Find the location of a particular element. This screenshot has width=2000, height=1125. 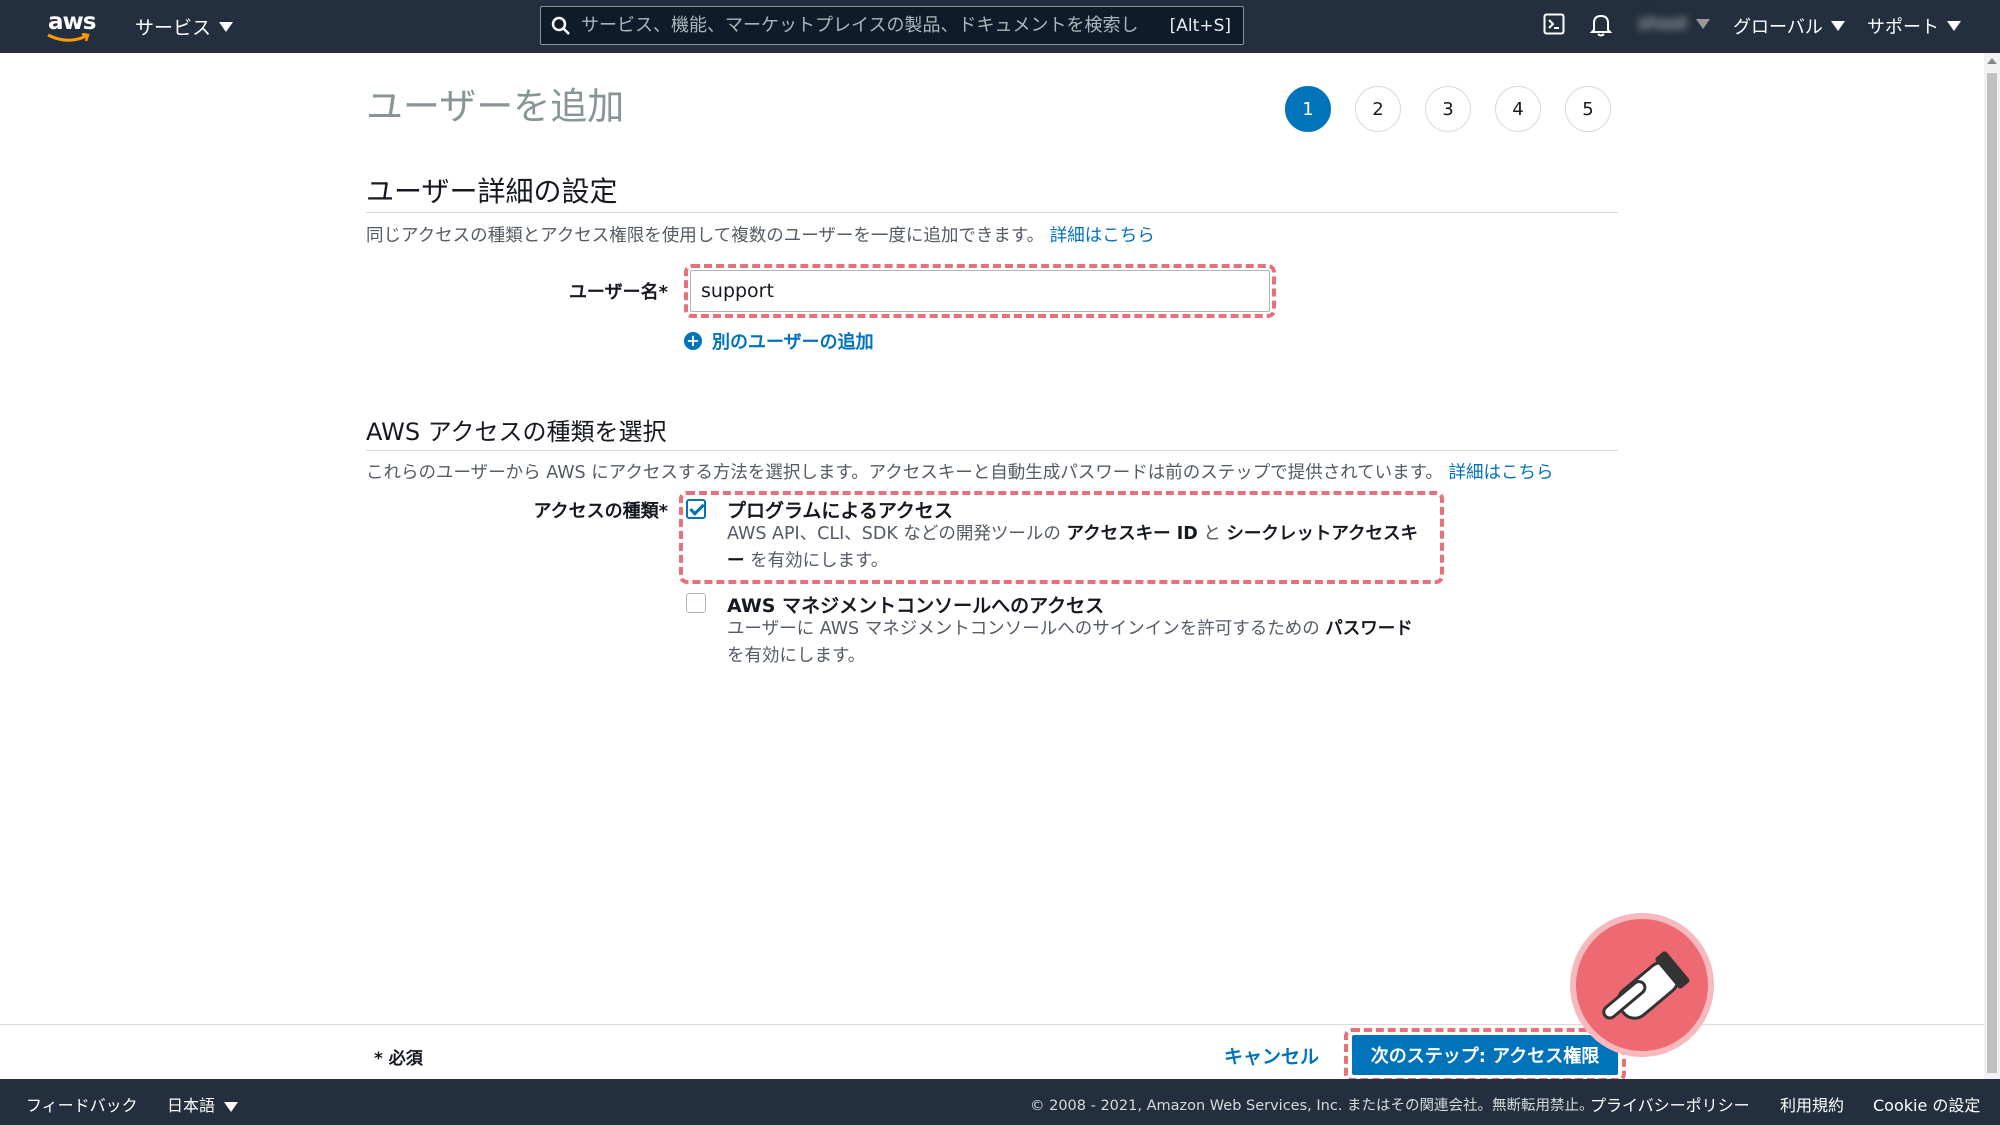

account-menu: shoot is located at coordinates (1674, 23).